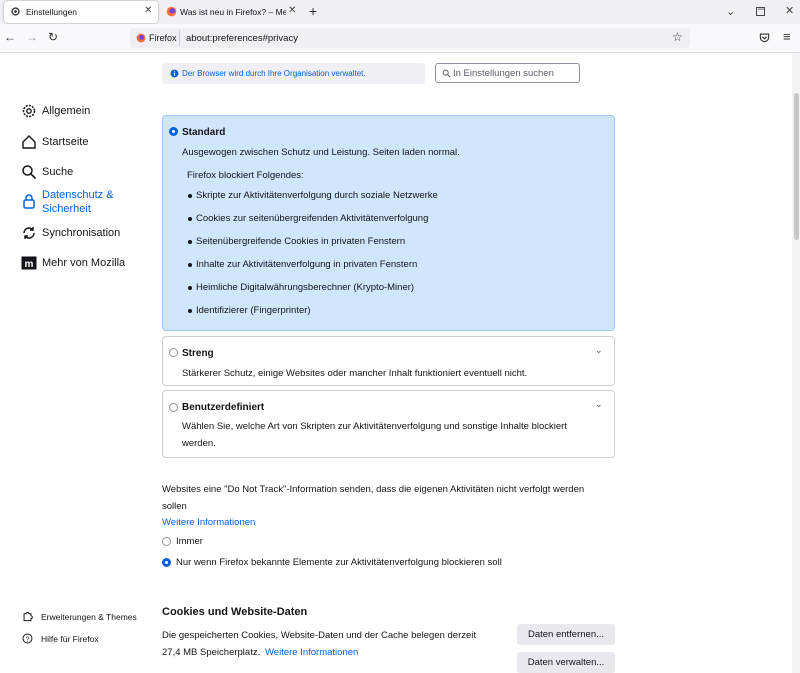 The height and width of the screenshot is (673, 800). Describe the element at coordinates (89, 617) in the screenshot. I see `sidebar-footer-label: Erweiterungen & Themes` at that location.